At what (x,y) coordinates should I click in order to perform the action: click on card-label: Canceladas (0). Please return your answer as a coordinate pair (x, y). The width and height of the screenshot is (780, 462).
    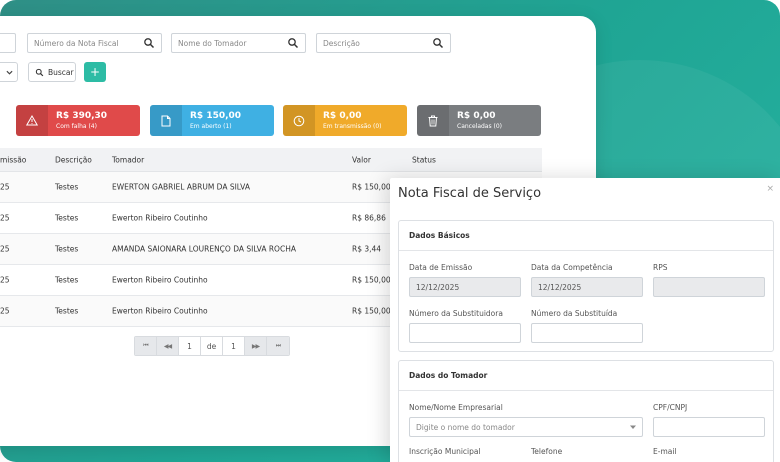
    Looking at the image, I should click on (480, 126).